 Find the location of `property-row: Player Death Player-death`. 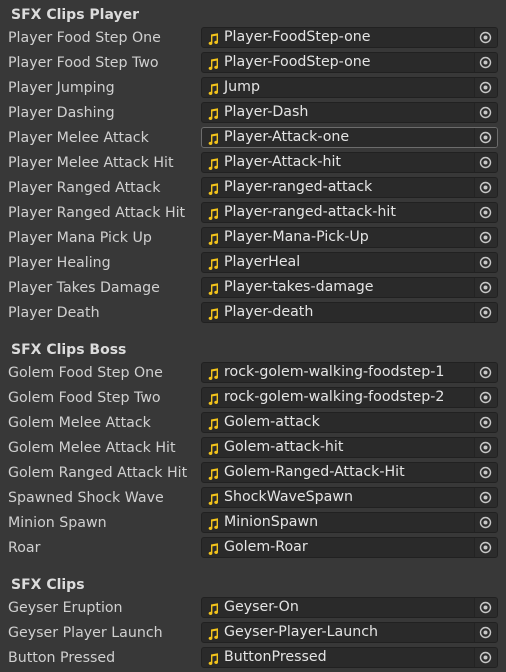

property-row: Player Death Player-death is located at coordinates (253, 313).